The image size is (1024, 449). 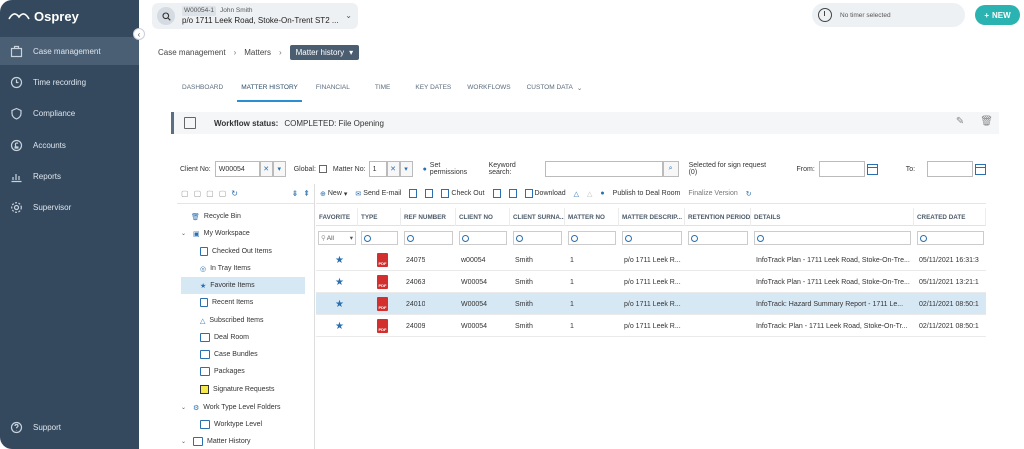 What do you see at coordinates (496, 193) in the screenshot?
I see `checkin-icon` at bounding box center [496, 193].